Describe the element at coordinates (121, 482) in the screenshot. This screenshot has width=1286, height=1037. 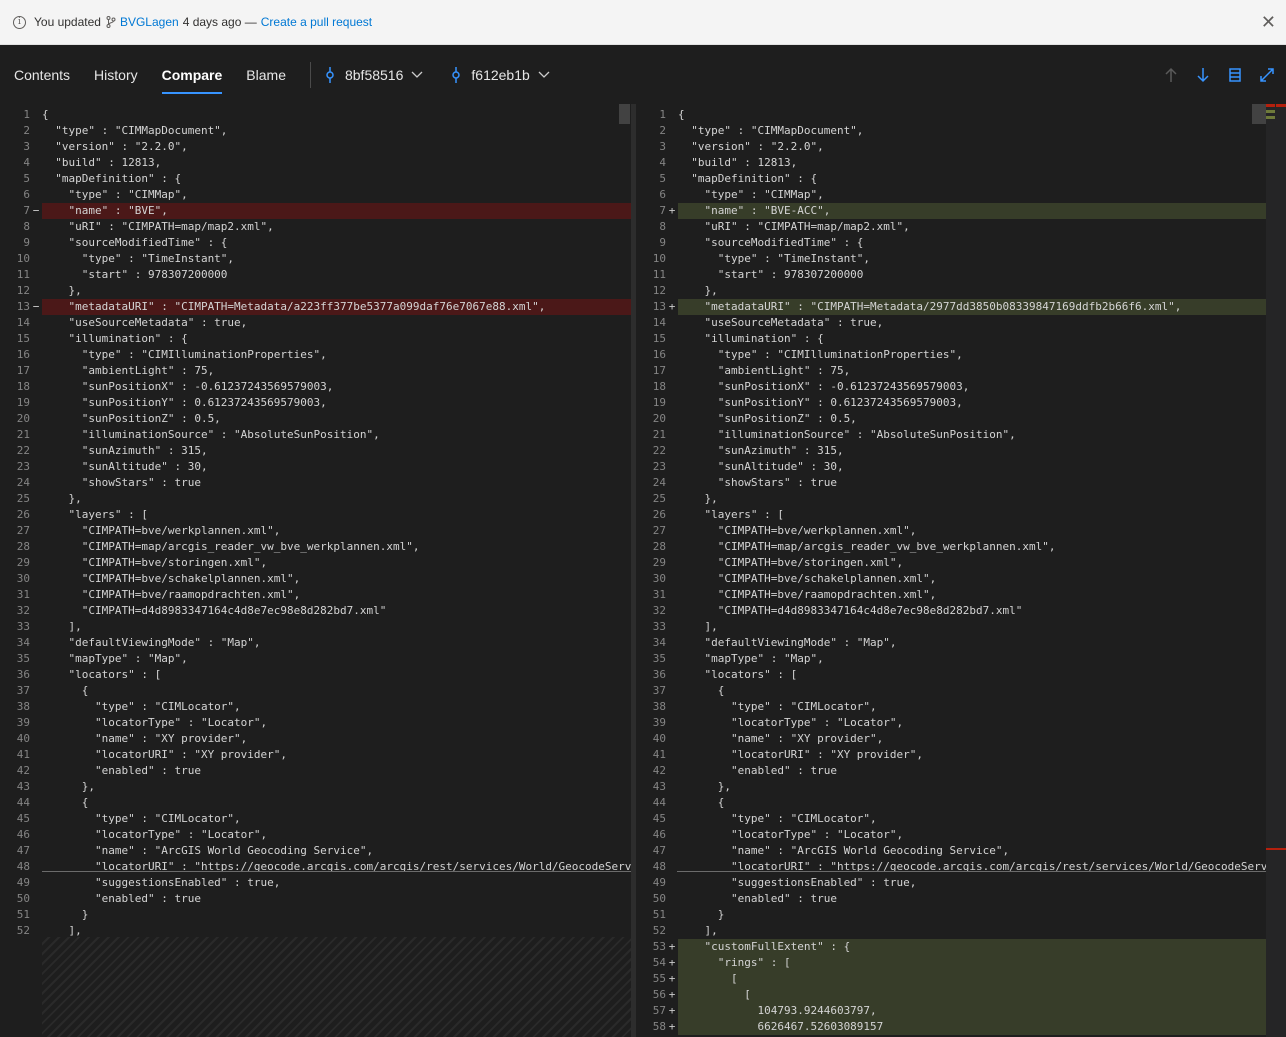
I see `code-text: "showStars" : true` at that location.